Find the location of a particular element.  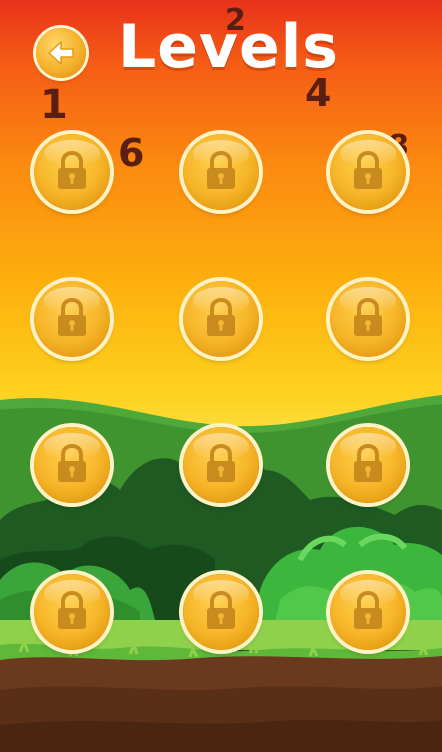

back-button is located at coordinates (61, 53).